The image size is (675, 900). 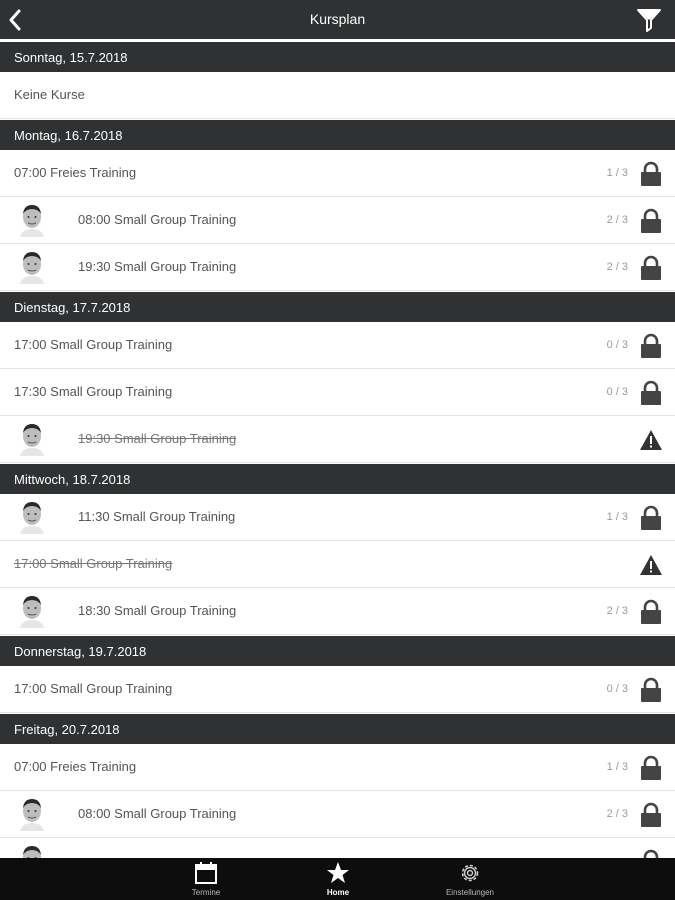 I want to click on course-label: 18:30 Small Group Training, so click(x=157, y=610).